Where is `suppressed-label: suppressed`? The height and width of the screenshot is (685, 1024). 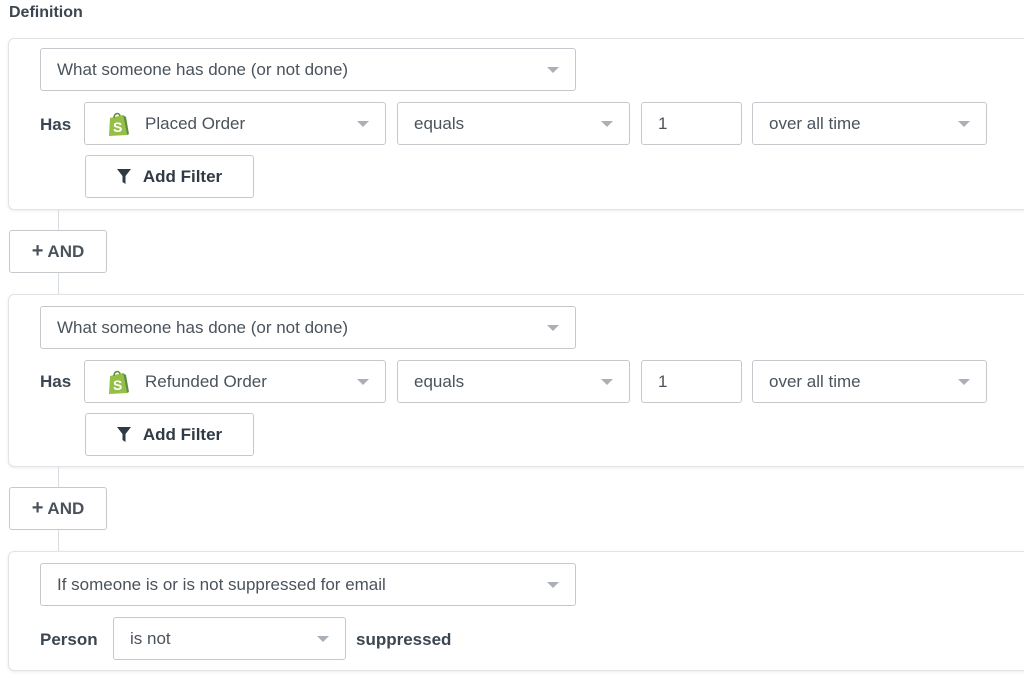
suppressed-label: suppressed is located at coordinates (404, 639).